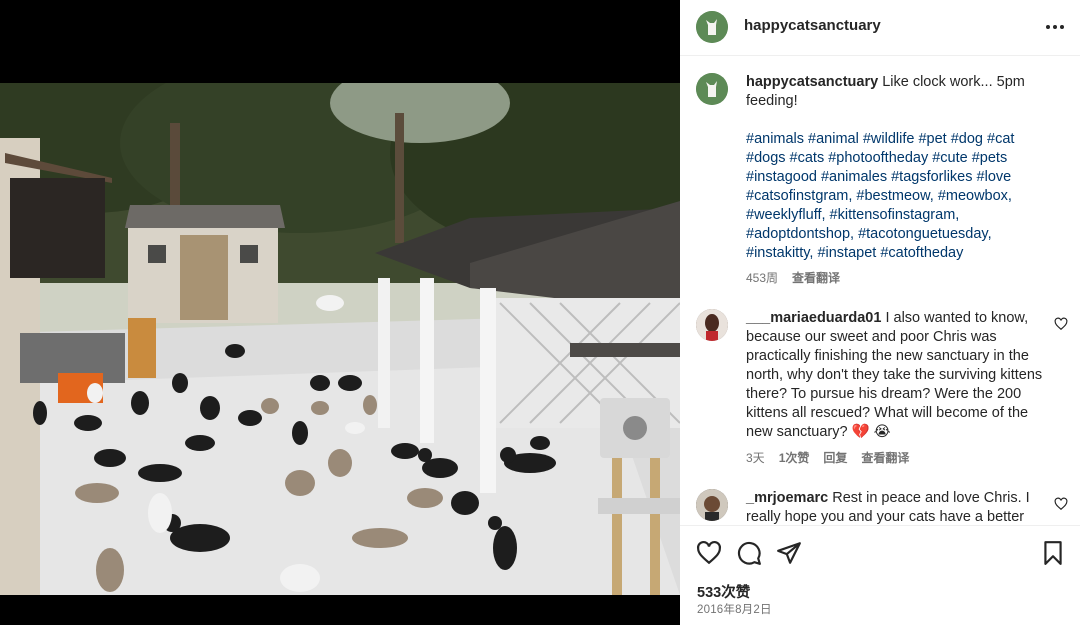 The width and height of the screenshot is (1080, 625). Describe the element at coordinates (812, 25) in the screenshot. I see `header-username: happycatsanctuary` at that location.